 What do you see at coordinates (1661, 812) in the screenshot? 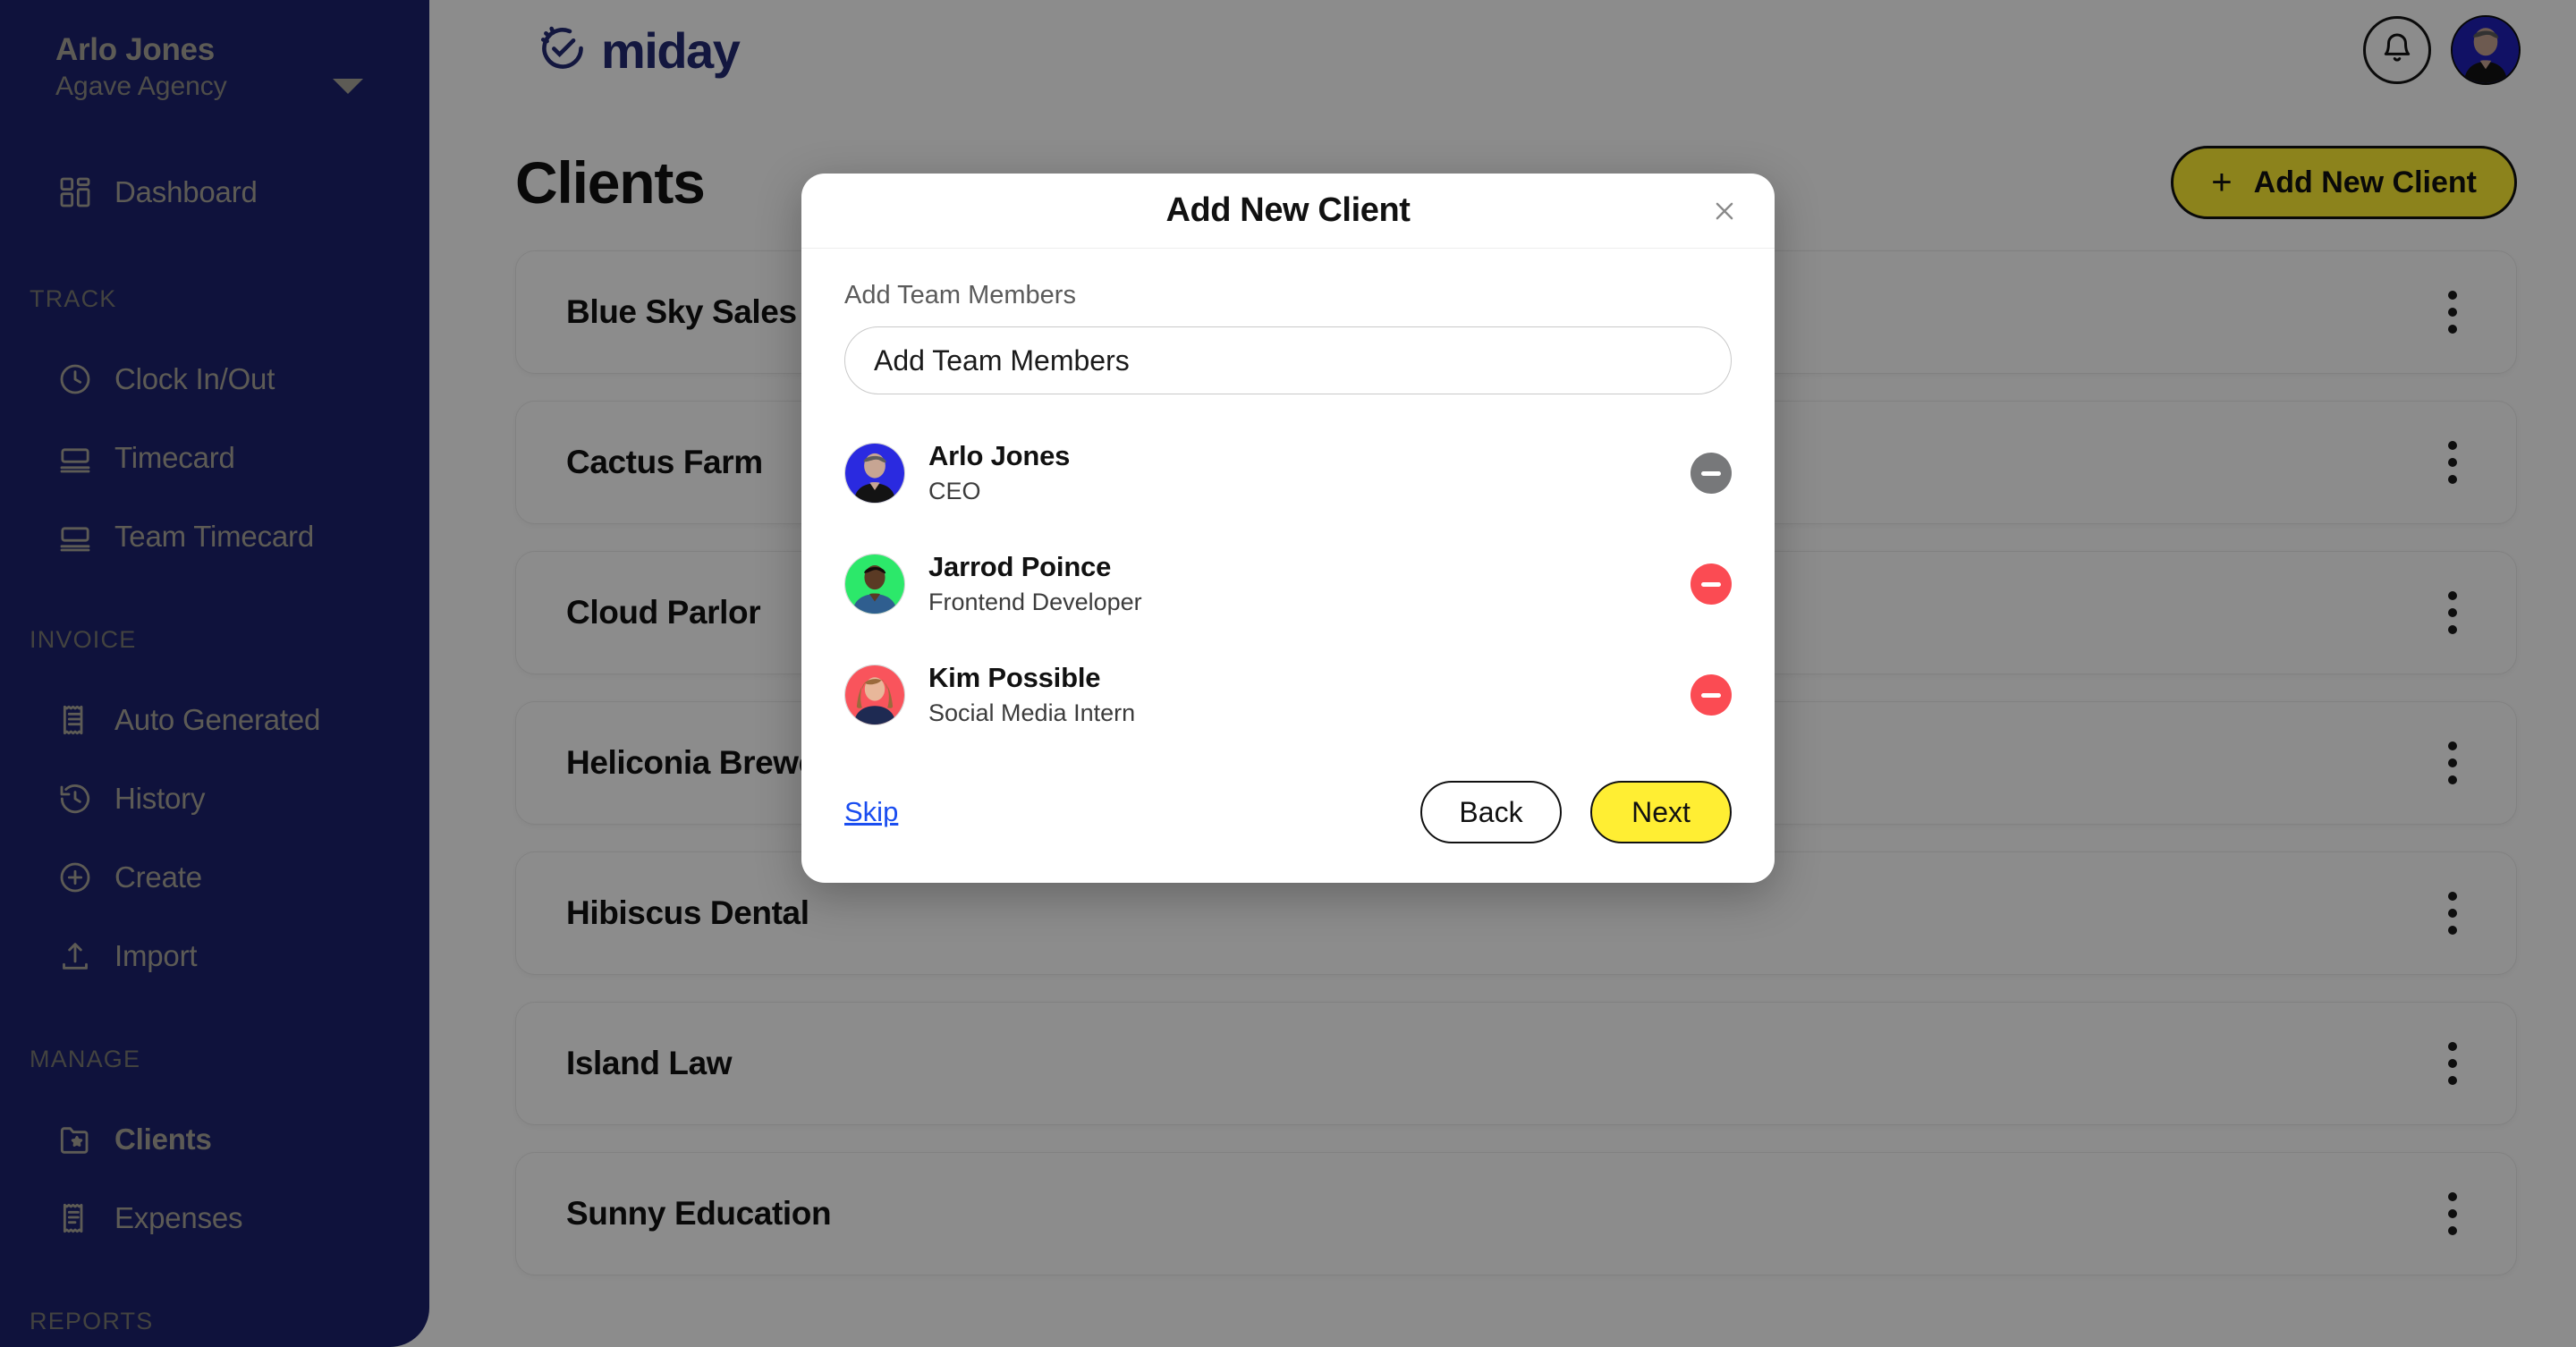
I see `next-button: Next` at bounding box center [1661, 812].